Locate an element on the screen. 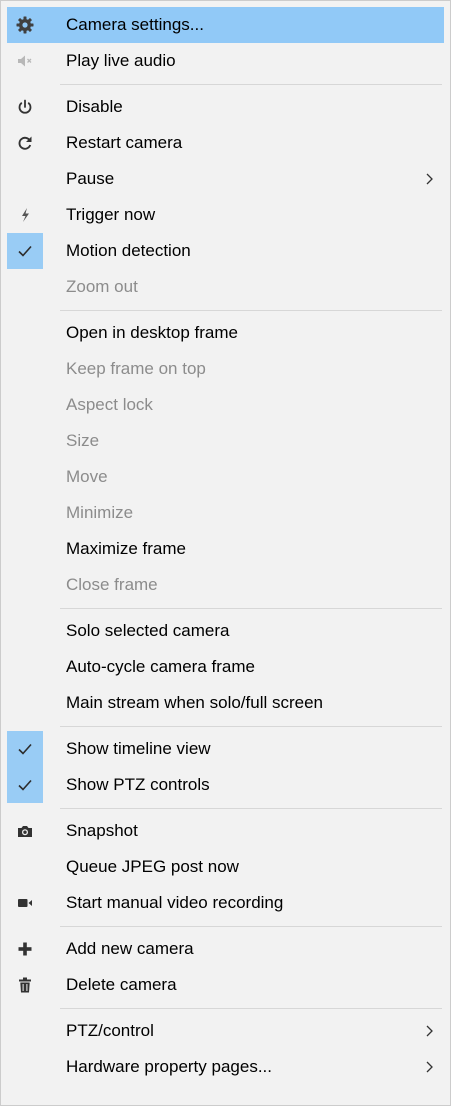 The image size is (454, 1107). menu-item-size: Size is located at coordinates (225, 441).